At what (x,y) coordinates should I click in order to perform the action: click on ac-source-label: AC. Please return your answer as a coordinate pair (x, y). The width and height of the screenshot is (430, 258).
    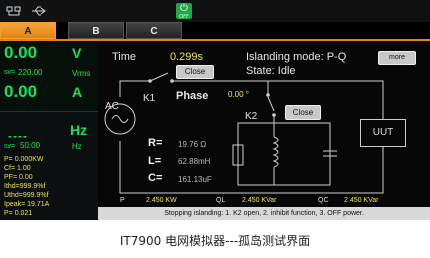
    Looking at the image, I should click on (112, 106).